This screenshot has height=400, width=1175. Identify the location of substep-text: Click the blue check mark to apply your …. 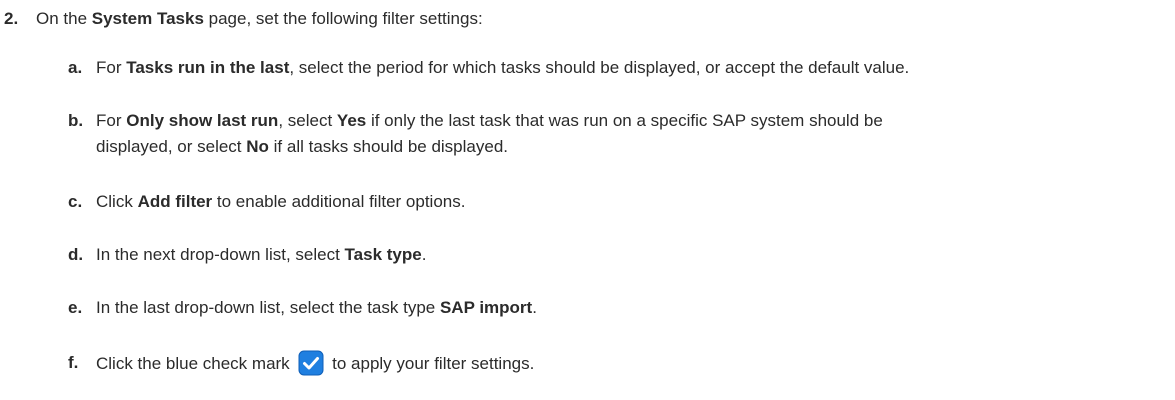
(632, 363).